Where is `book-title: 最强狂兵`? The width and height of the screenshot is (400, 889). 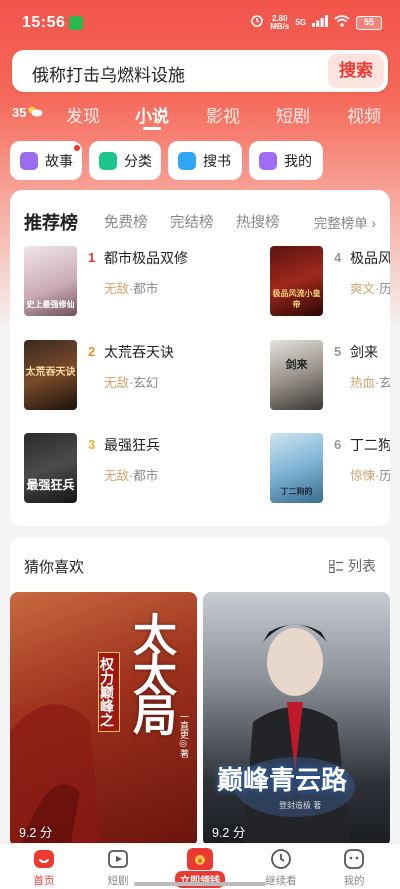 book-title: 最强狂兵 is located at coordinates (132, 445).